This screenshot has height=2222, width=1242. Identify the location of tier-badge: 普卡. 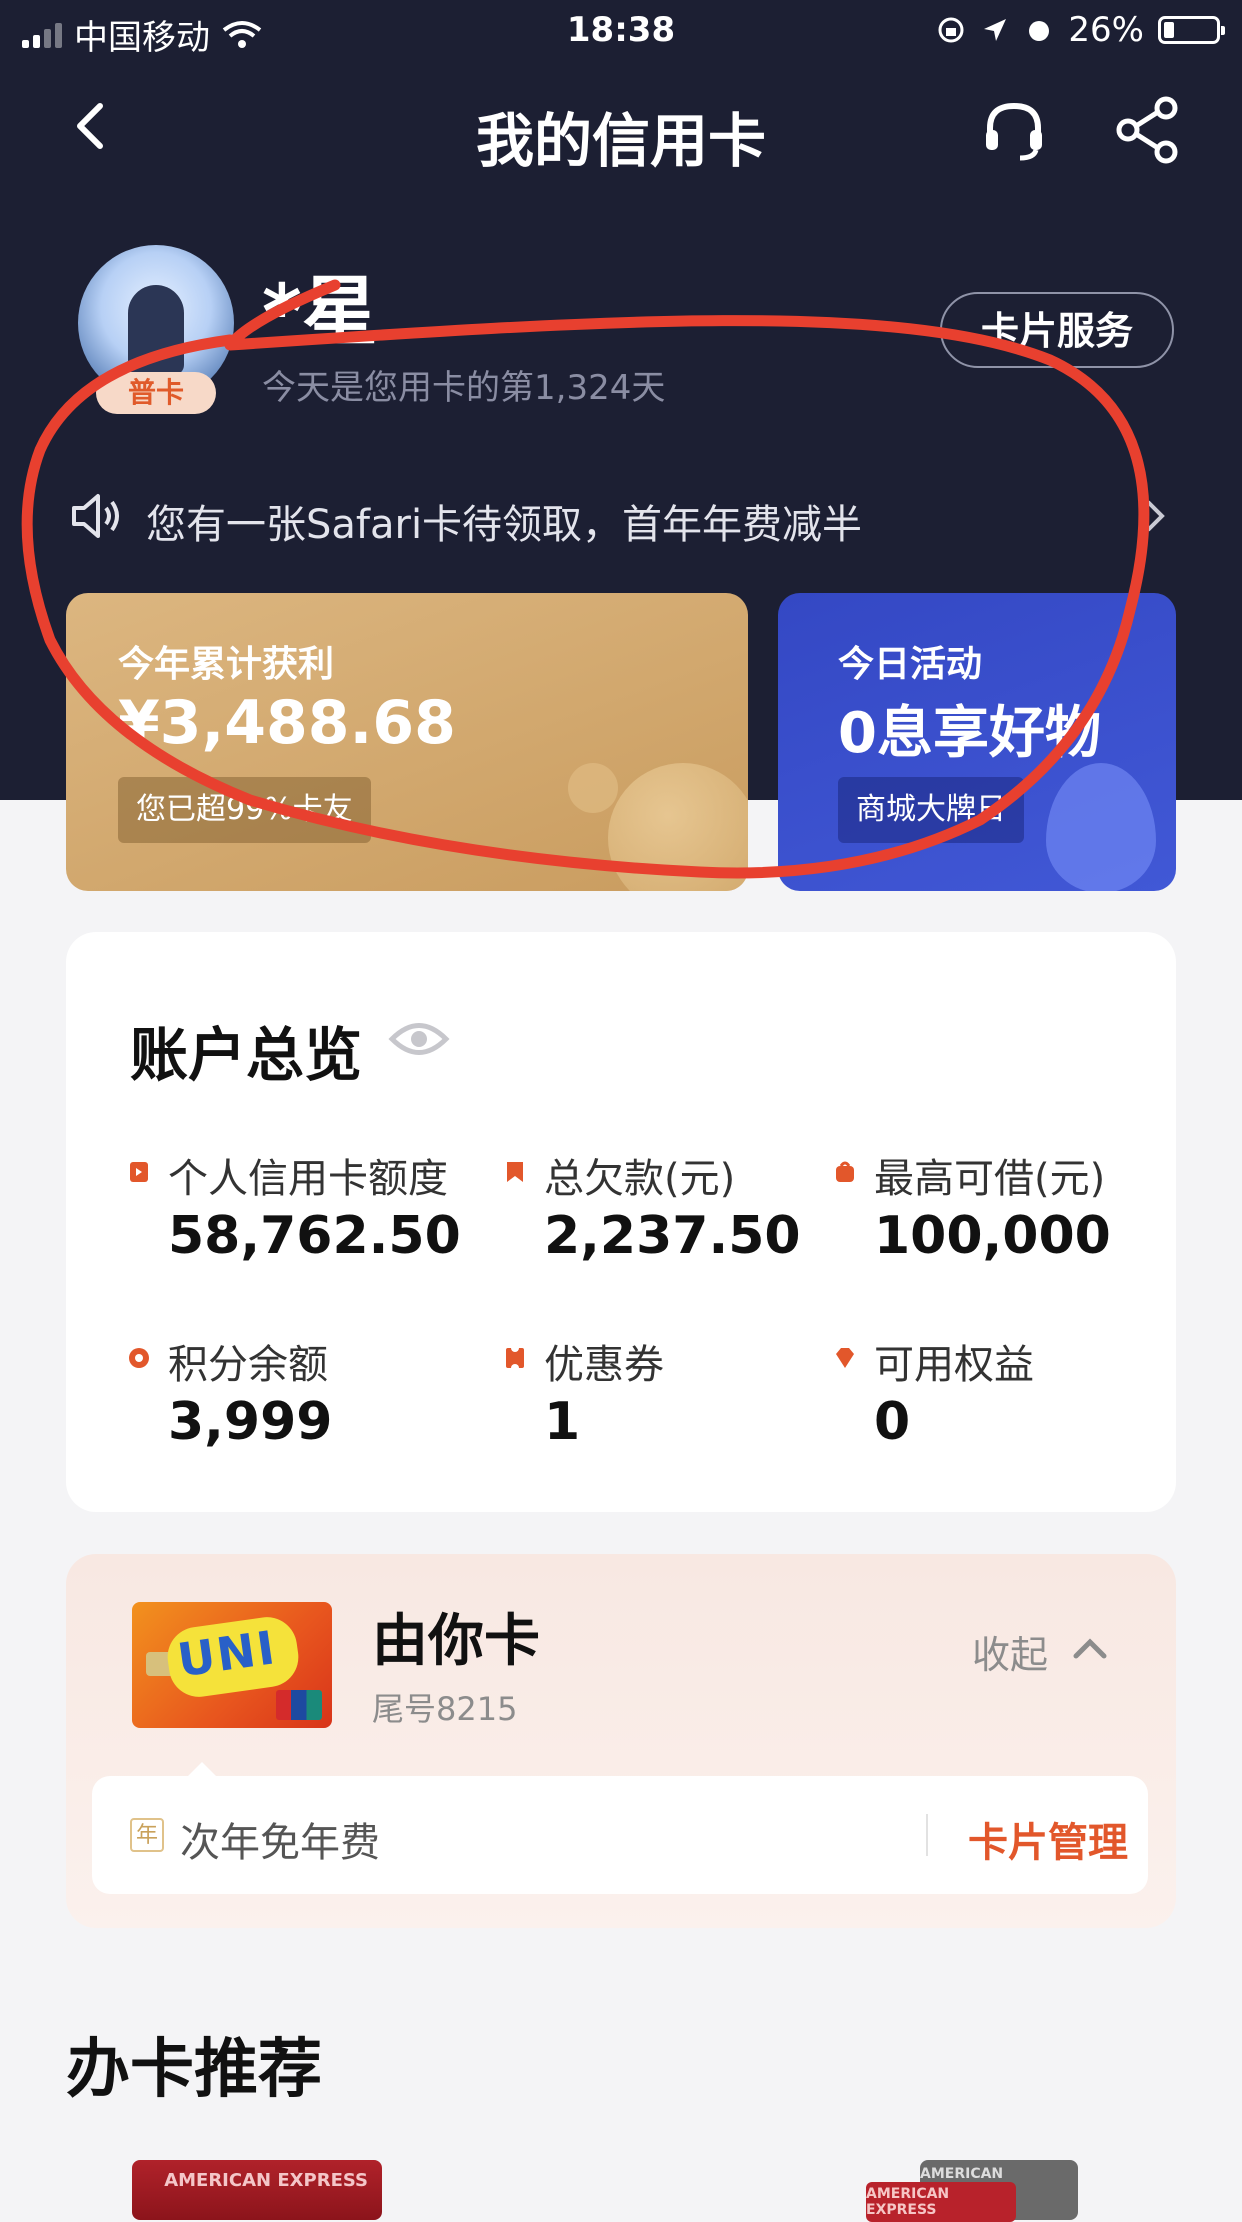
(156, 393).